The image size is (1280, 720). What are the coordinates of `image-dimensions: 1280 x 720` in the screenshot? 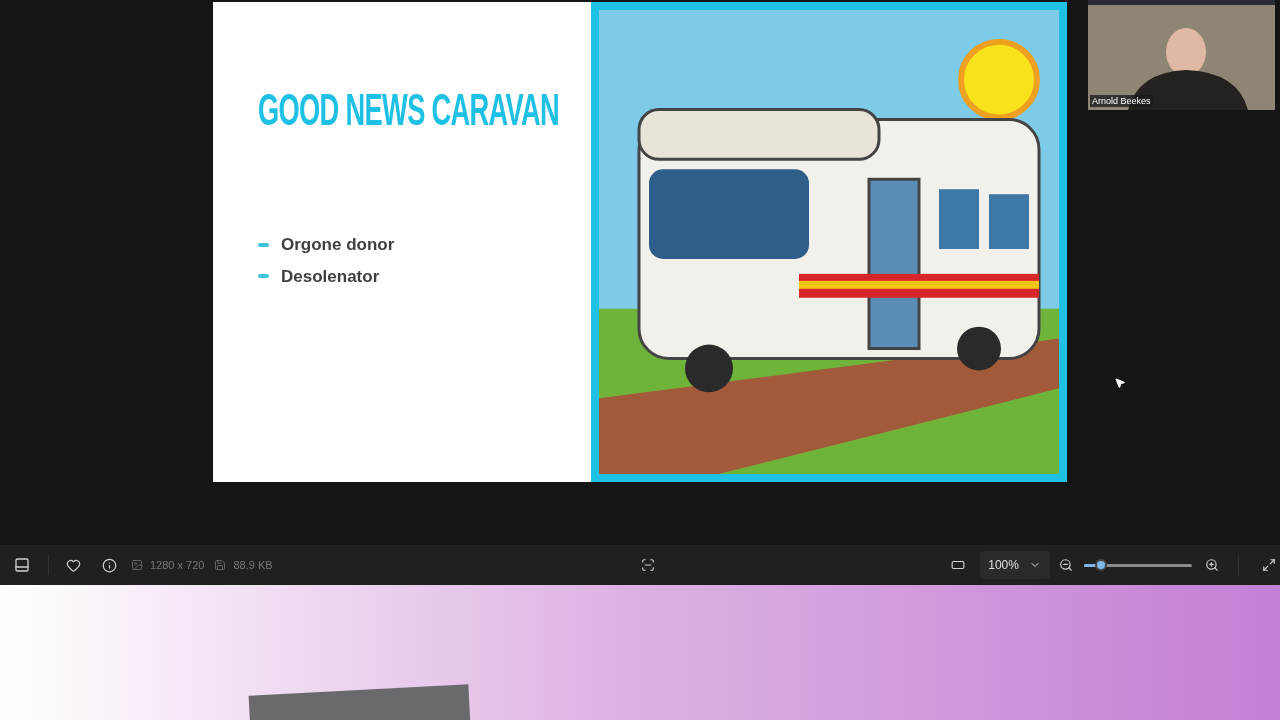 It's located at (177, 565).